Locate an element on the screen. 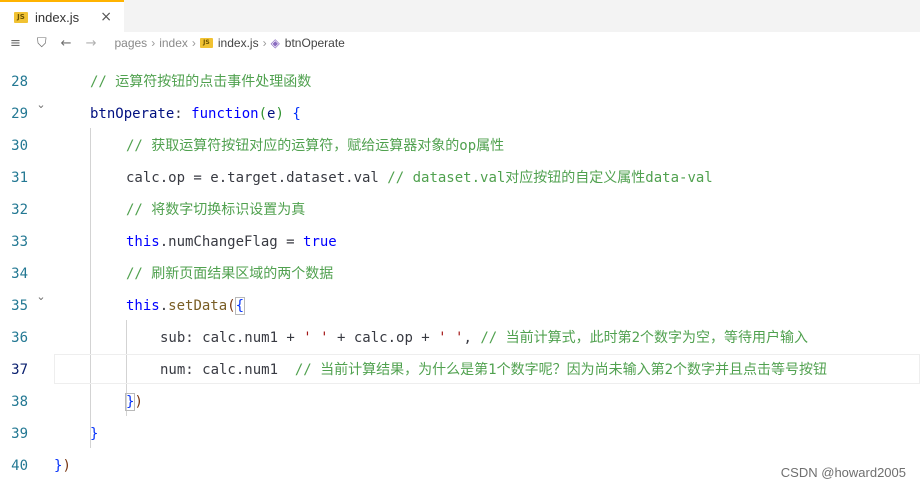 Image resolution: width=920 pixels, height=488 pixels. line-number: 33 is located at coordinates (19, 242).